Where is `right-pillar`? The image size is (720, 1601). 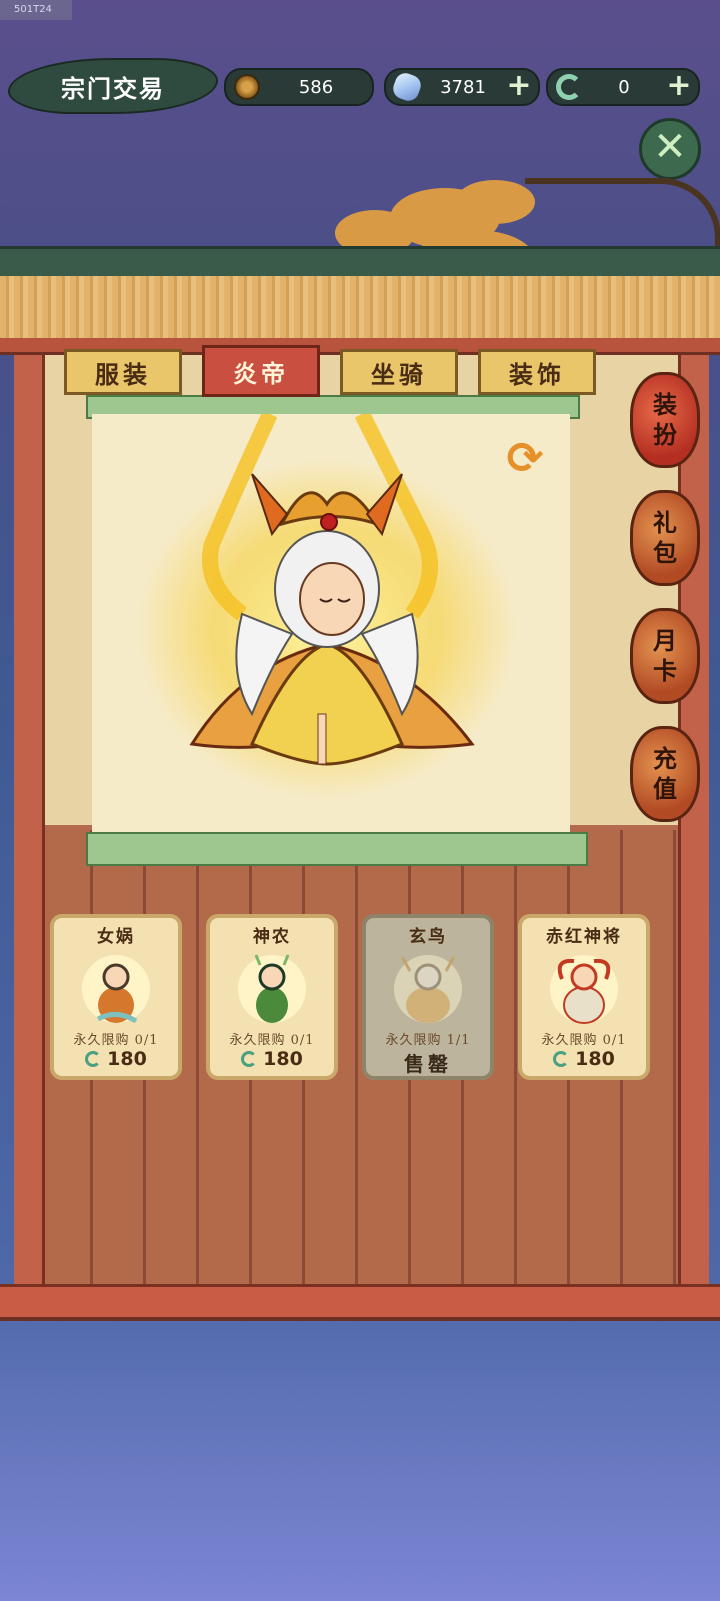
right-pillar is located at coordinates (693, 817).